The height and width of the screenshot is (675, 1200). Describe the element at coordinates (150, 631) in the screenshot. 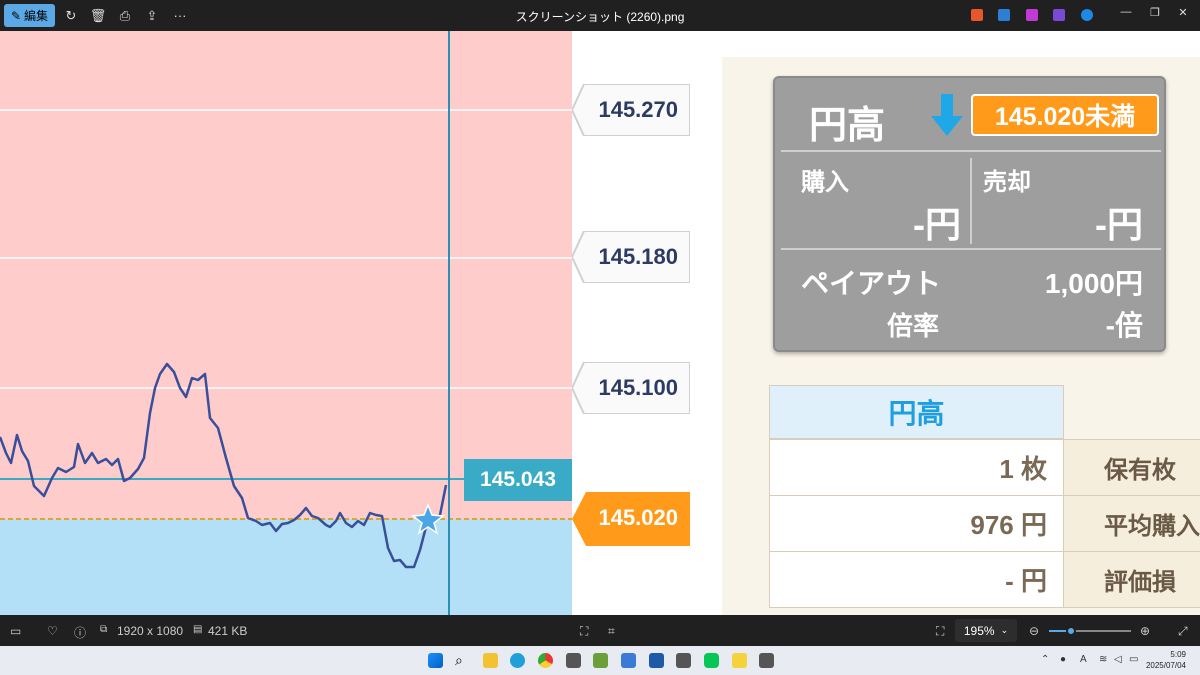

I see `image-dimensions: 1920 x 1080` at that location.